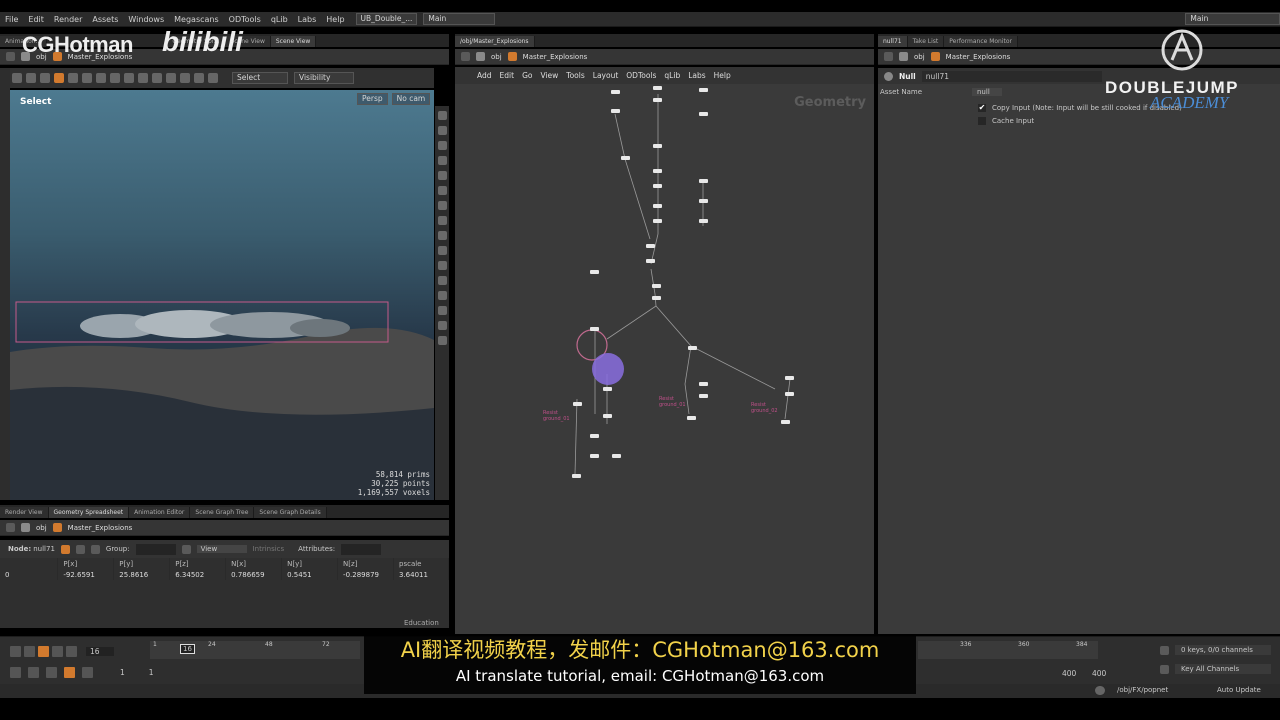 This screenshot has height=720, width=1280. What do you see at coordinates (1223, 669) in the screenshot?
I see `key-all-channels-button: Key All Channels` at bounding box center [1223, 669].